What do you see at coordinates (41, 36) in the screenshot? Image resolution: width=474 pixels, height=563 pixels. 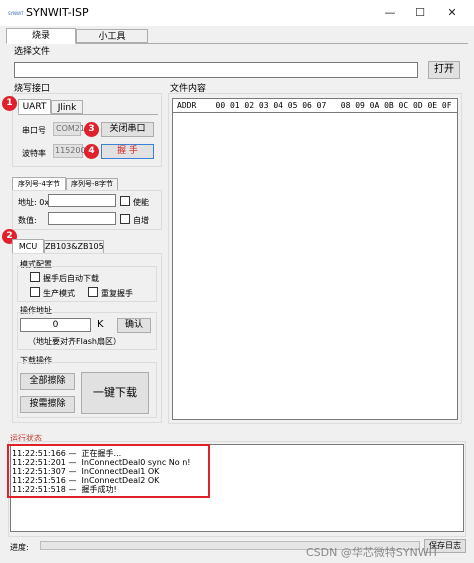 I see `tab-burn: 烧录` at bounding box center [41, 36].